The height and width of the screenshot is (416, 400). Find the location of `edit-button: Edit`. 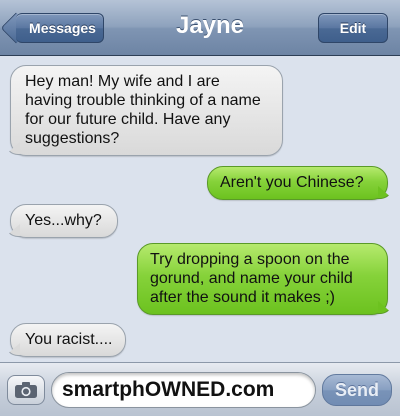

edit-button: Edit is located at coordinates (353, 28).